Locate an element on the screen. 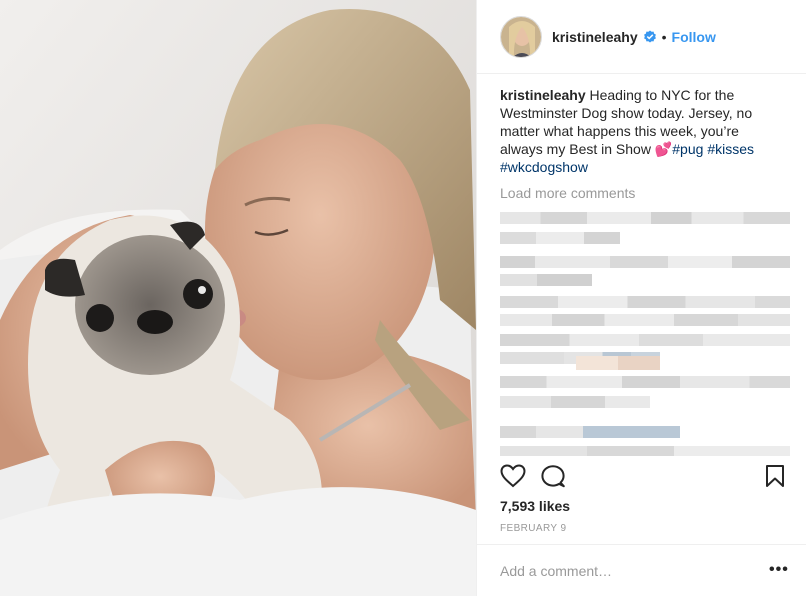 The width and height of the screenshot is (806, 596). comment-input is located at coordinates (625, 571).